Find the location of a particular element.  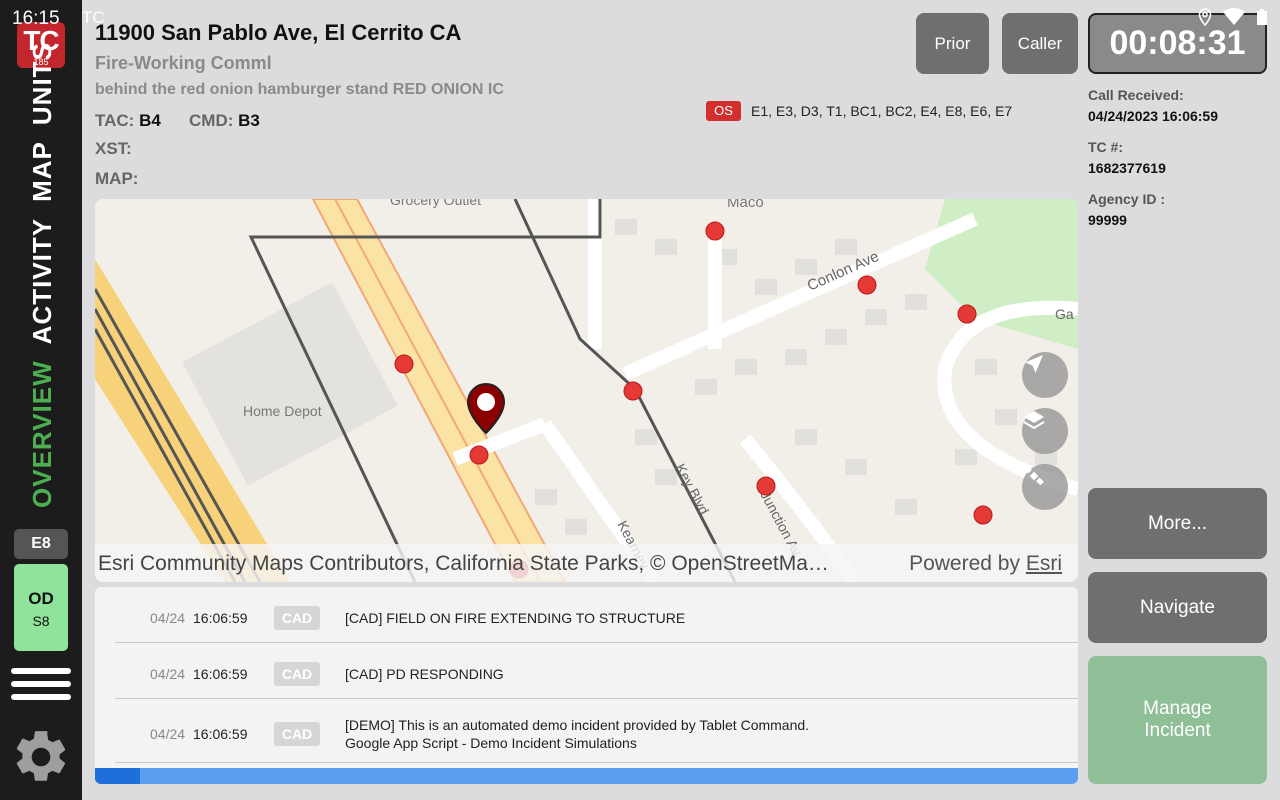

tac-value: B4 is located at coordinates (150, 120).